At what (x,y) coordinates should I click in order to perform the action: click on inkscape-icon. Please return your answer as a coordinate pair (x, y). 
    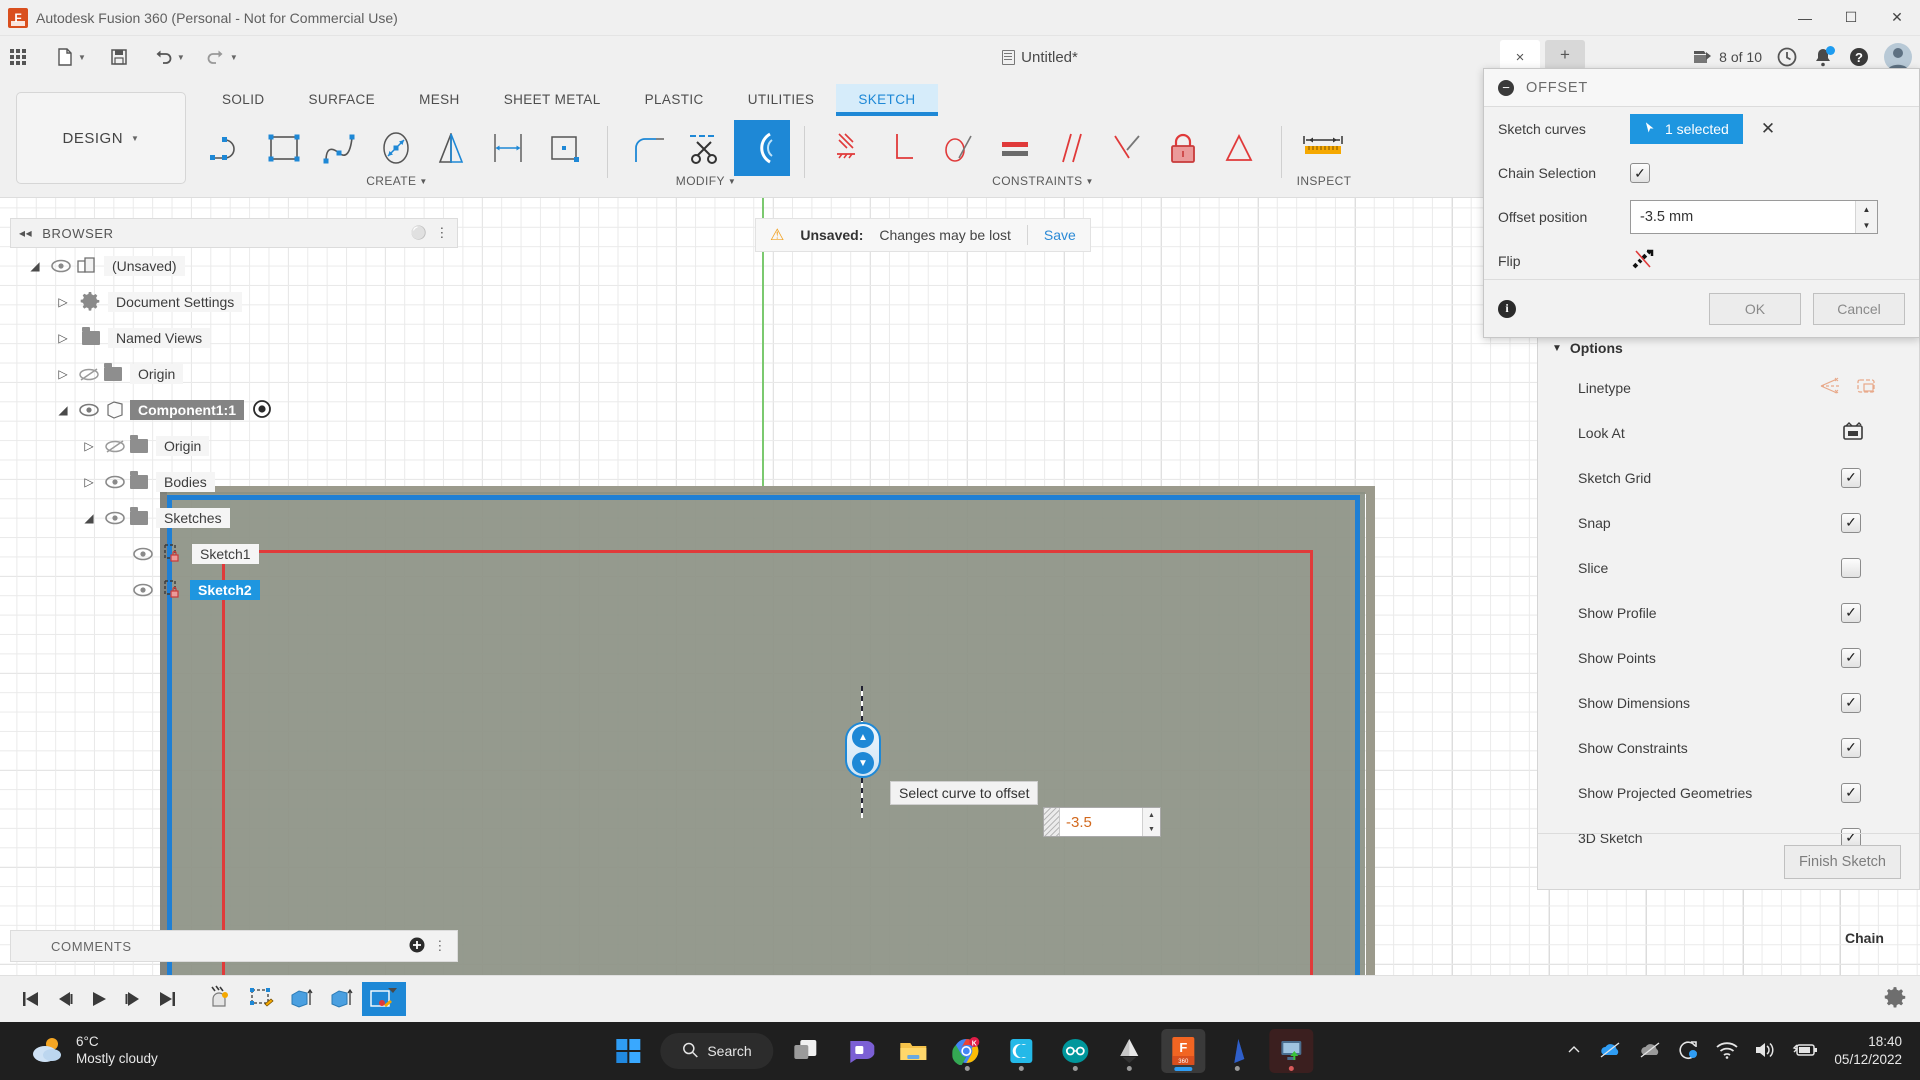
    Looking at the image, I should click on (1130, 1051).